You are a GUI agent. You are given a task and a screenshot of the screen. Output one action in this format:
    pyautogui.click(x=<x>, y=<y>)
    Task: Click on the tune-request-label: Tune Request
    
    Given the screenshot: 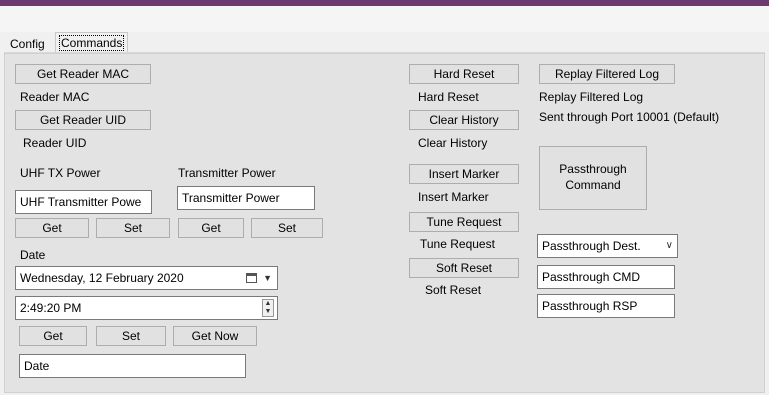 What is the action you would take?
    pyautogui.click(x=457, y=244)
    